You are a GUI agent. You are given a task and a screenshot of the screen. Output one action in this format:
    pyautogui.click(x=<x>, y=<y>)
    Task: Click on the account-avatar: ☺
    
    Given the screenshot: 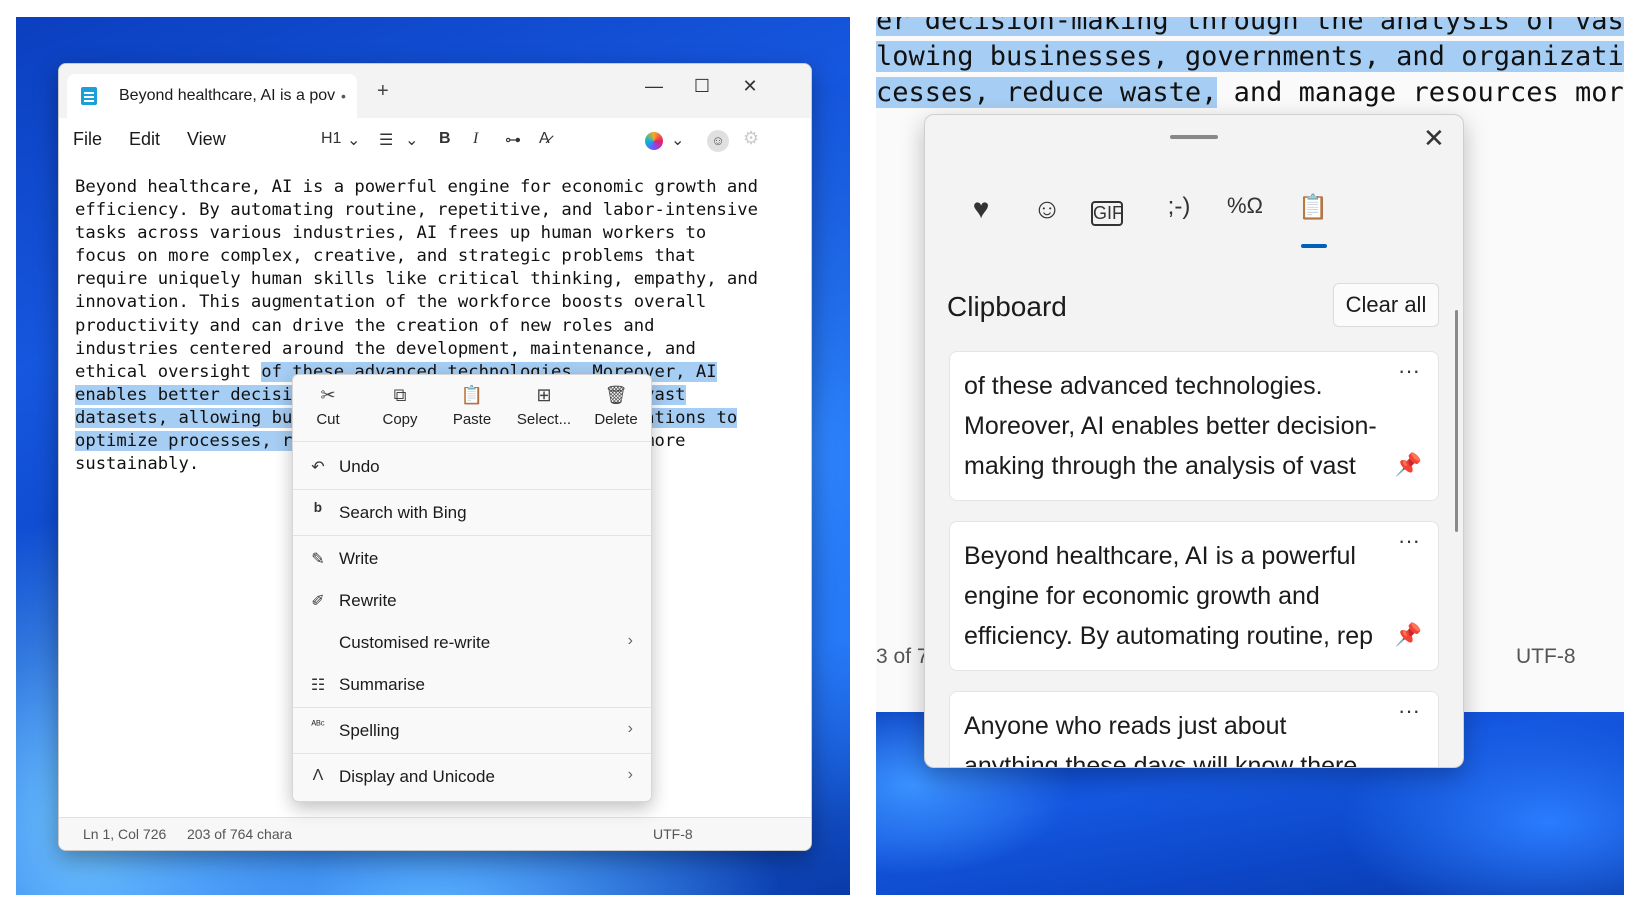 What is the action you would take?
    pyautogui.click(x=718, y=141)
    